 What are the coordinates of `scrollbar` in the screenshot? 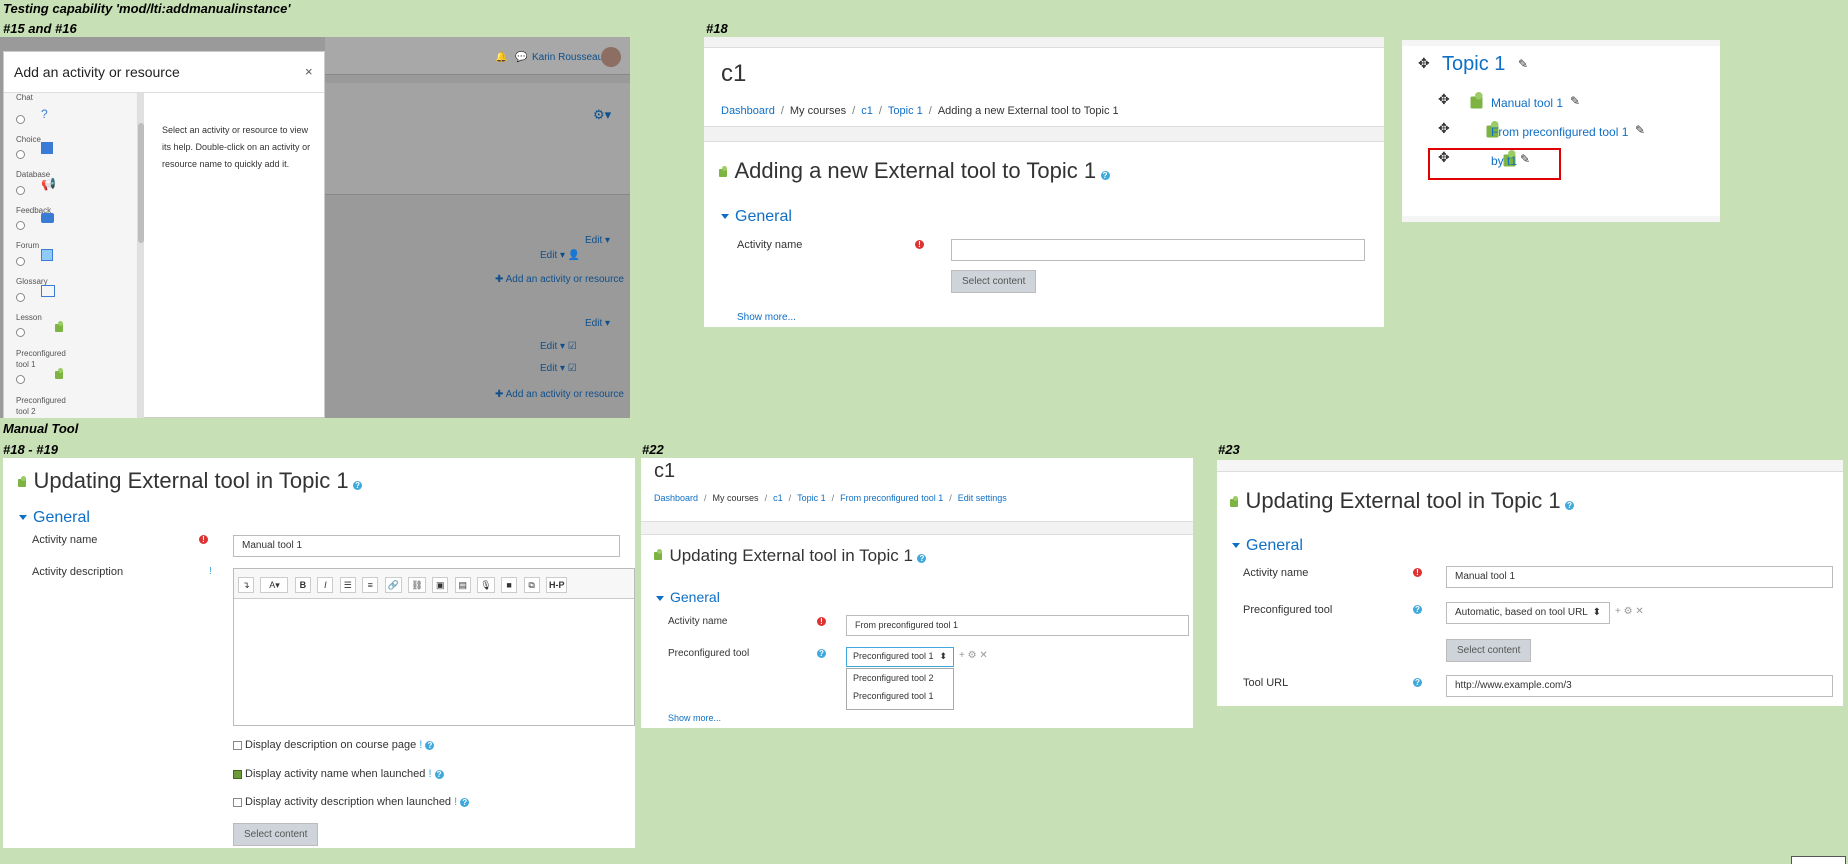 It's located at (141, 255).